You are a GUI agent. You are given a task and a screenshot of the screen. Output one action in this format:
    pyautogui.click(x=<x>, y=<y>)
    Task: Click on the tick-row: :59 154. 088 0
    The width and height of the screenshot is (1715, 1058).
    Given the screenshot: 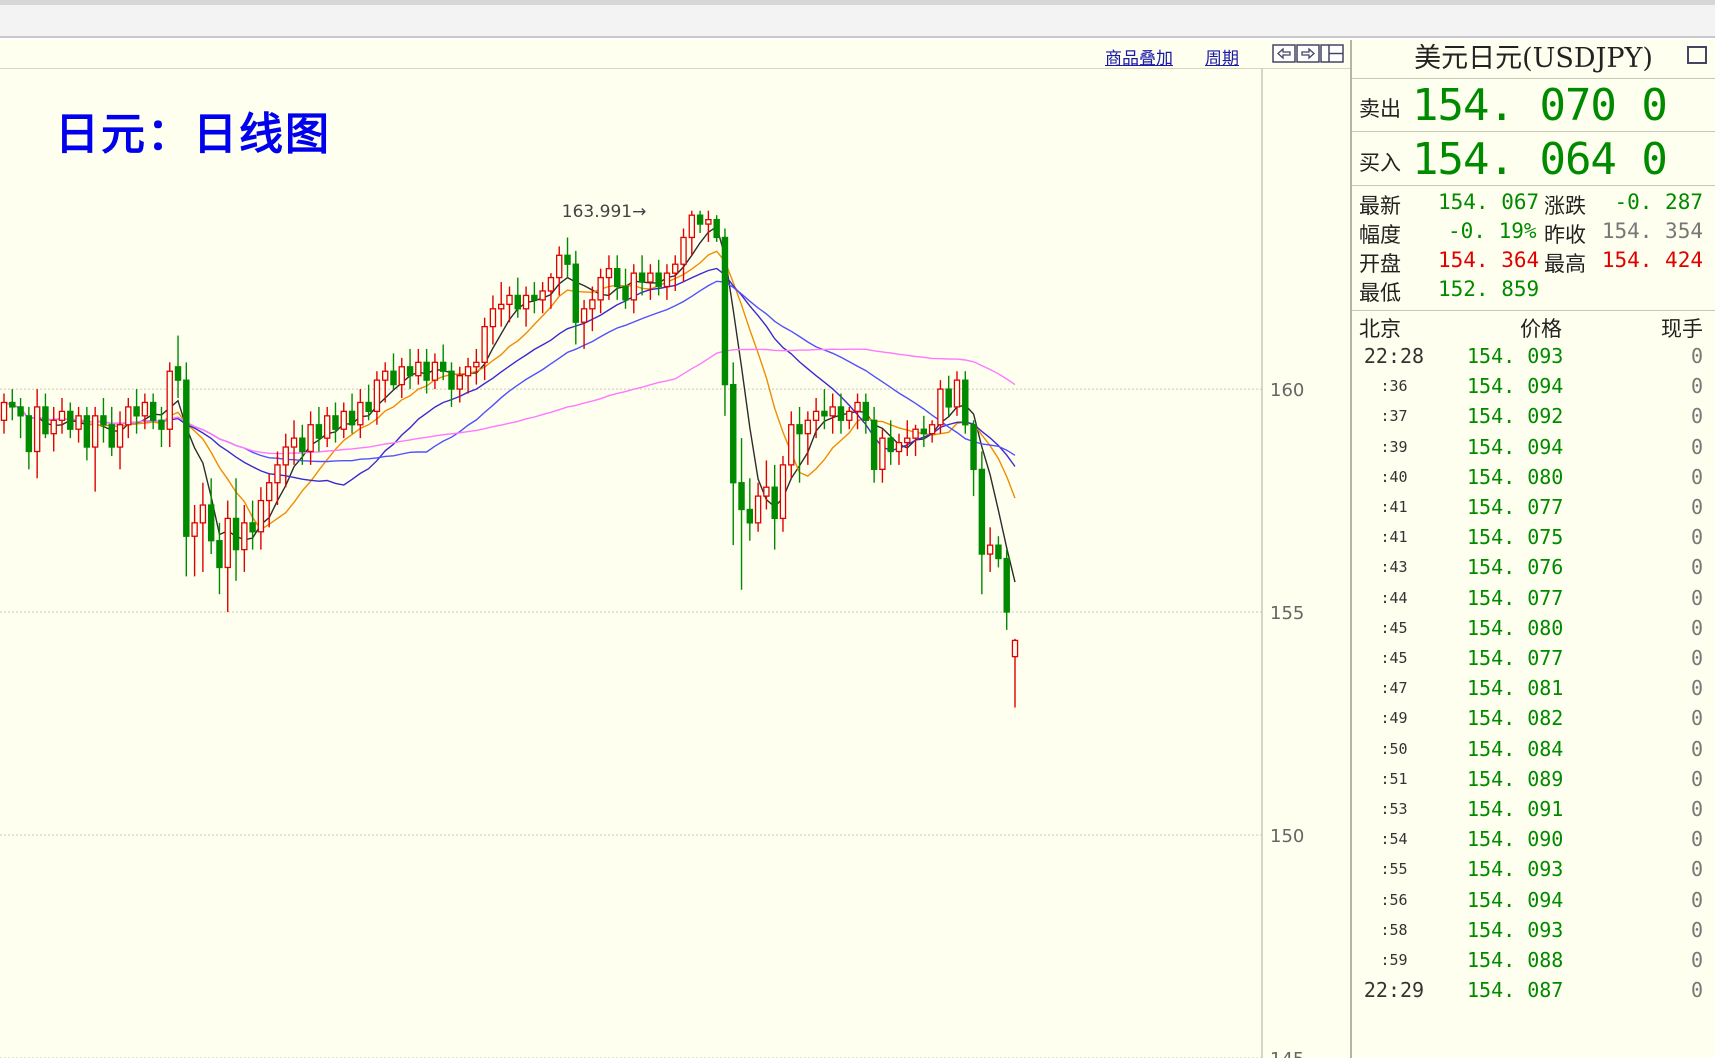 What is the action you would take?
    pyautogui.click(x=1533, y=960)
    